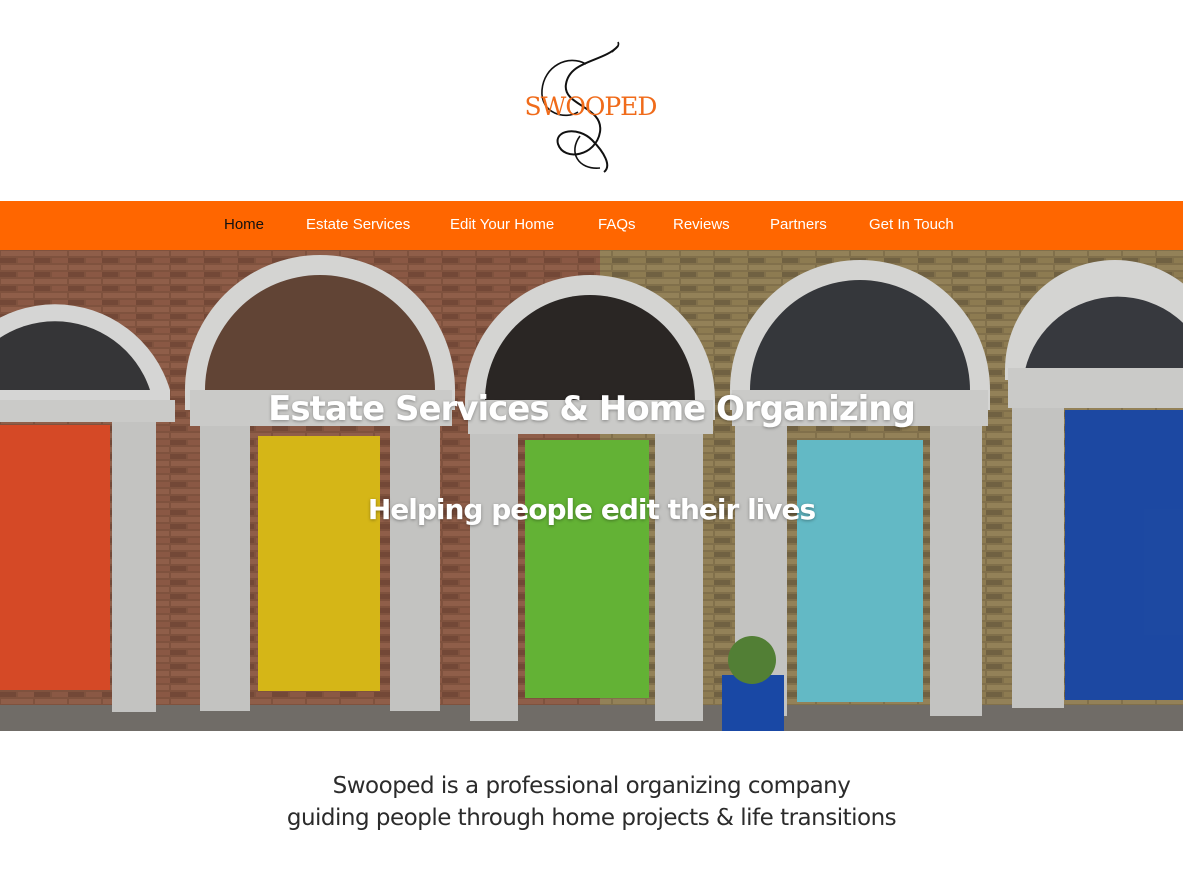  Describe the element at coordinates (701, 224) in the screenshot. I see `nav-item-reviews: Reviews` at that location.